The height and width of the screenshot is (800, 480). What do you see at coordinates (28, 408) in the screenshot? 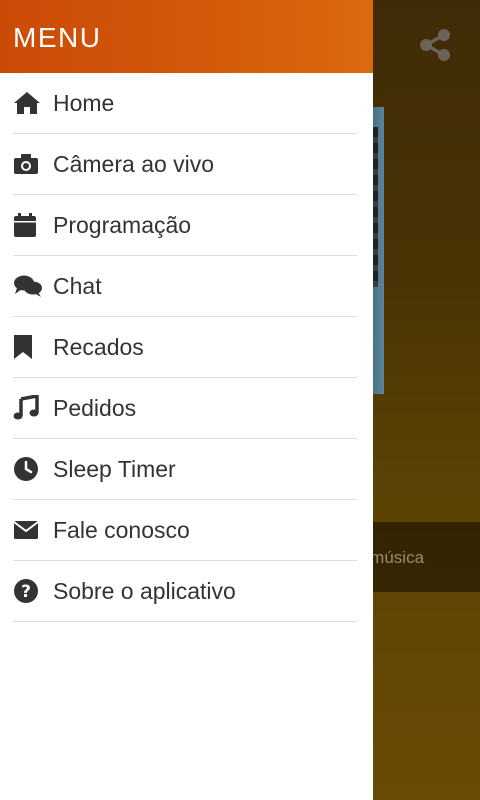
I see `music-note-icon` at bounding box center [28, 408].